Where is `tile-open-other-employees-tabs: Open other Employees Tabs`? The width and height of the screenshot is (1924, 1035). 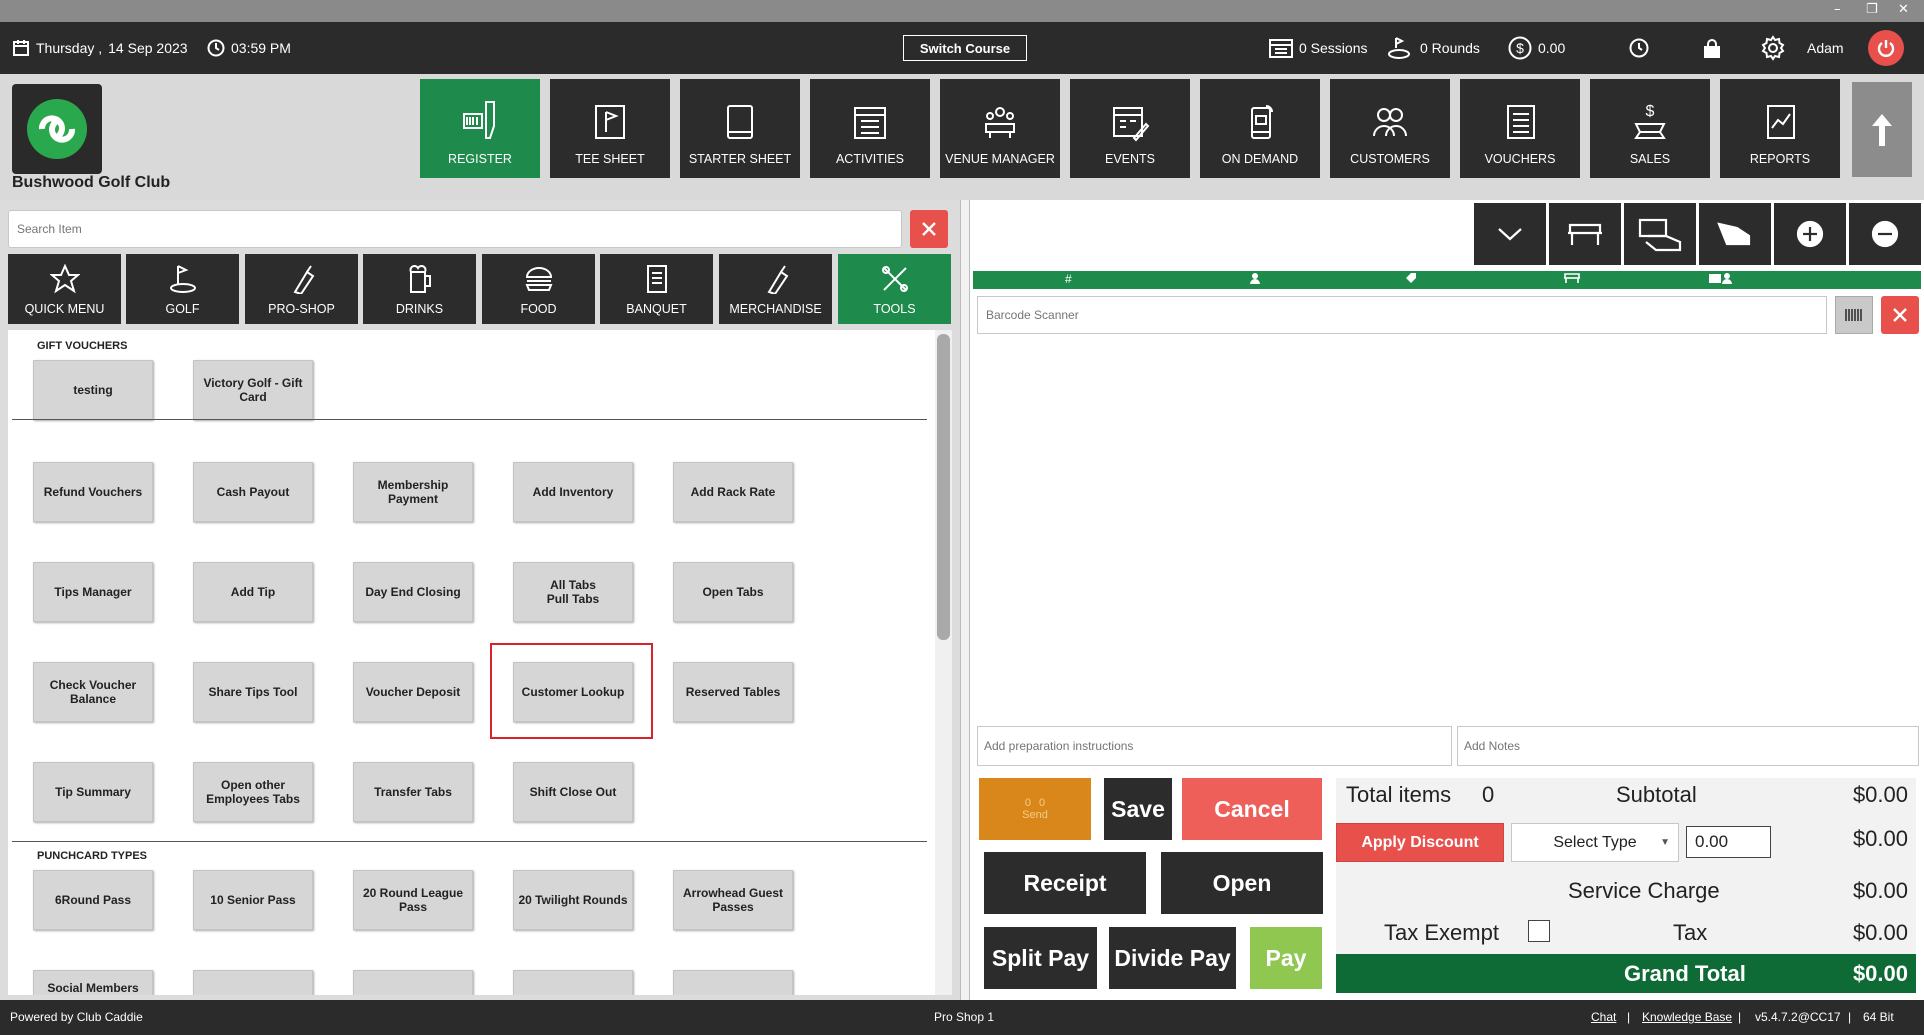 tile-open-other-employees-tabs: Open other Employees Tabs is located at coordinates (253, 792).